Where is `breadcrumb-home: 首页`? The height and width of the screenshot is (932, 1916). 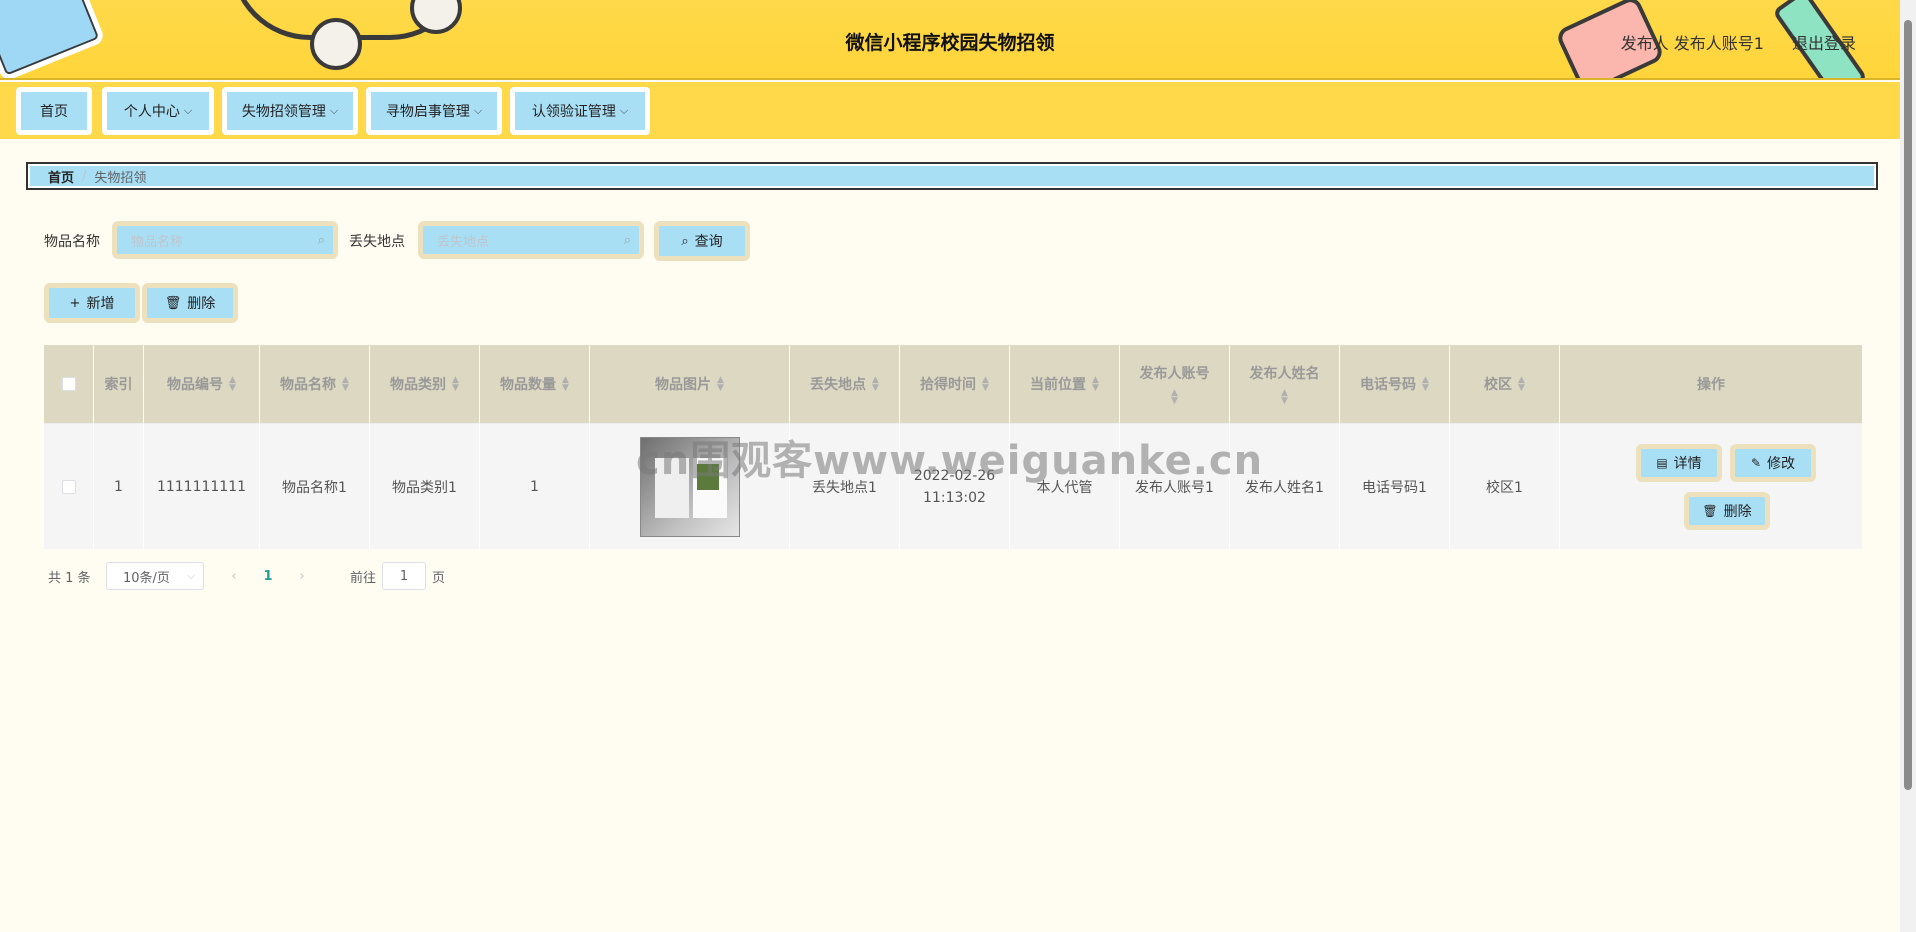
breadcrumb-home: 首页 is located at coordinates (61, 176).